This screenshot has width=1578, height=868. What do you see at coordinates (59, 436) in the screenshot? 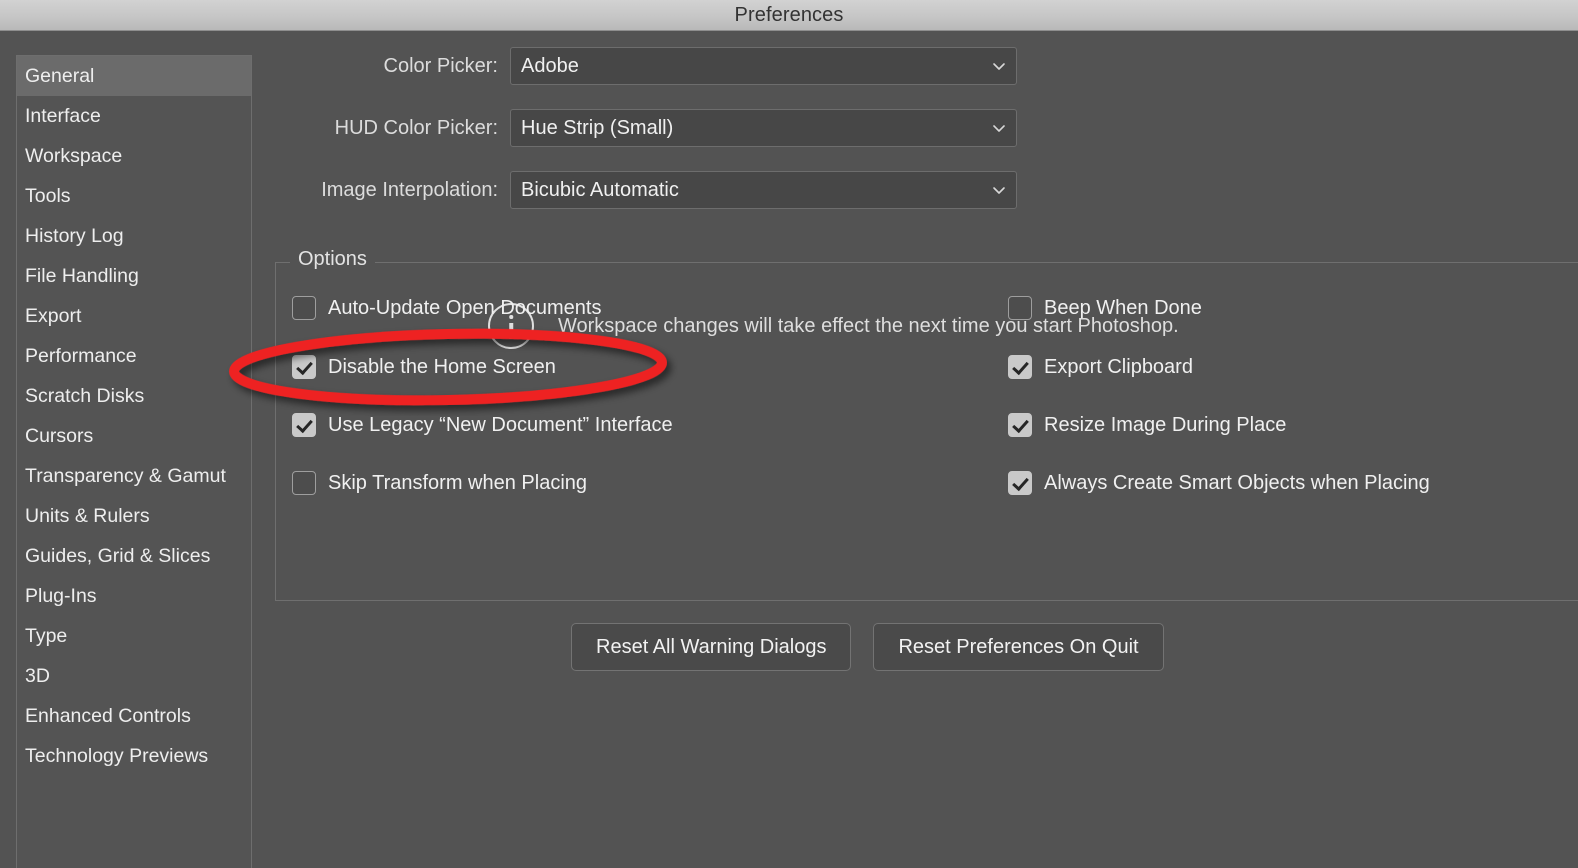
I see `sidebar-item-label: Cursors` at bounding box center [59, 436].